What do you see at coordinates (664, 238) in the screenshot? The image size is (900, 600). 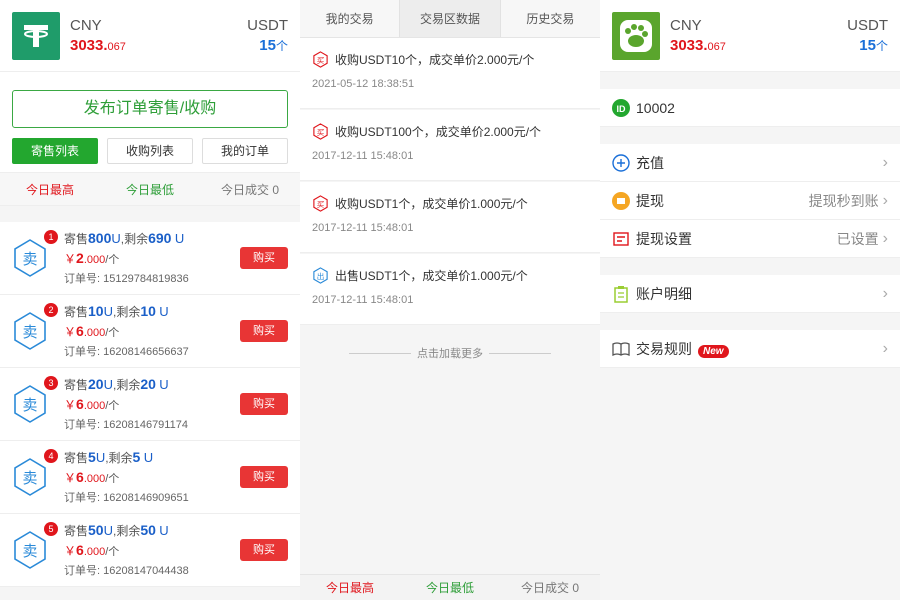 I see `withdraw-settings-label: 提现设置` at bounding box center [664, 238].